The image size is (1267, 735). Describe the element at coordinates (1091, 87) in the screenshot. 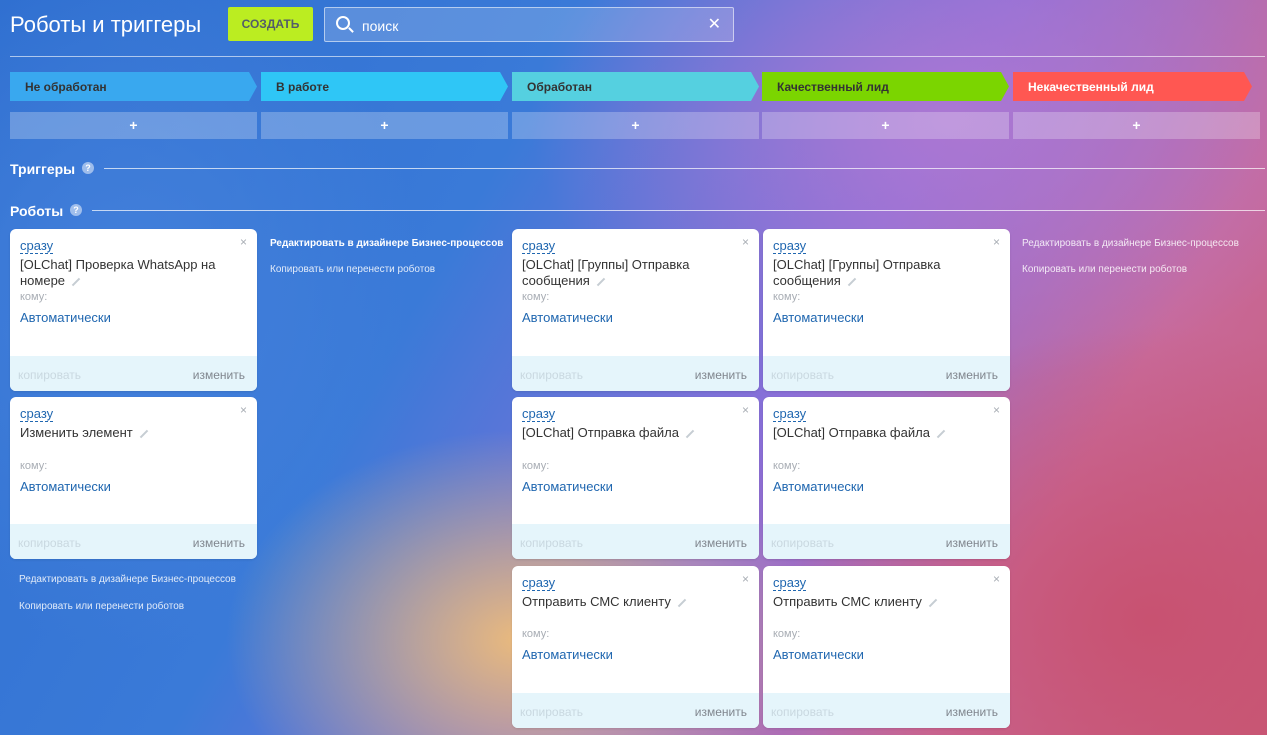

I see `stage-label: Некачественный лид` at that location.